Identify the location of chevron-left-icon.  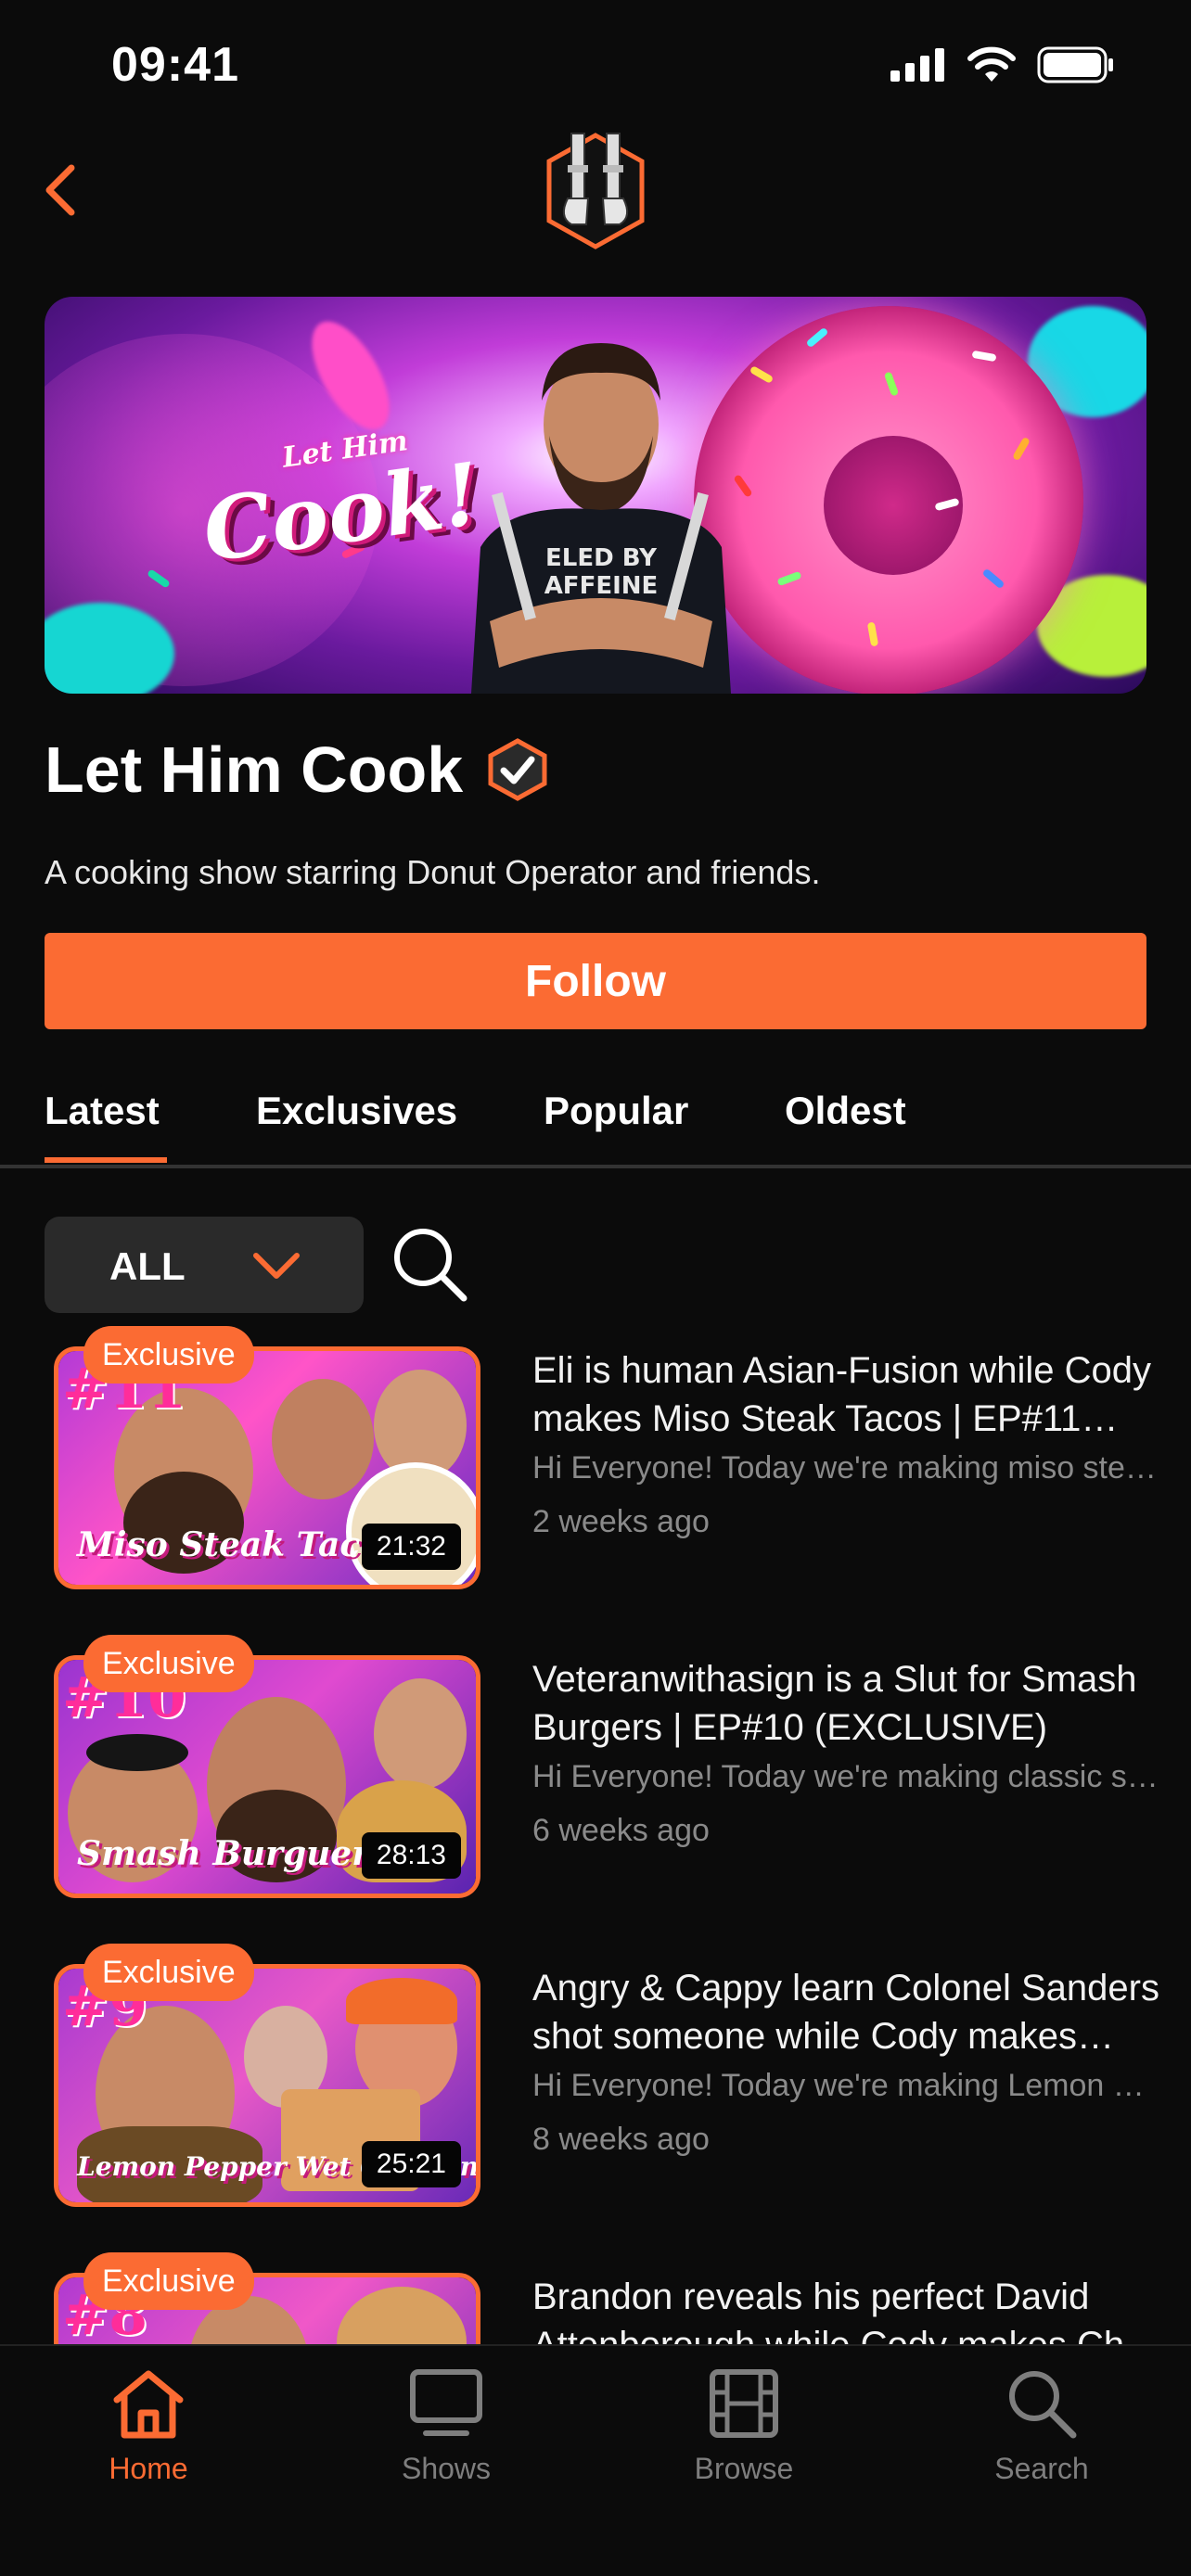
(60, 190).